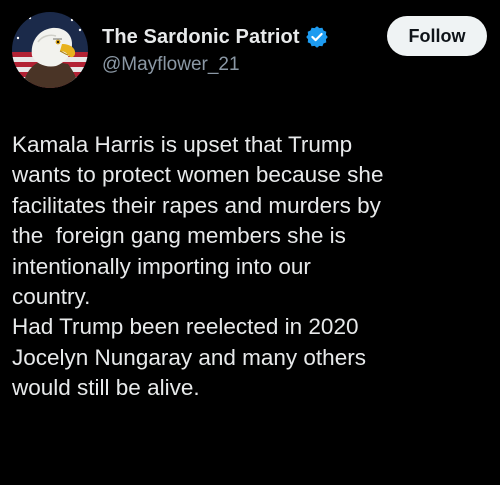 The height and width of the screenshot is (485, 500). I want to click on author-name-row: The Sardonic Patriot, so click(215, 37).